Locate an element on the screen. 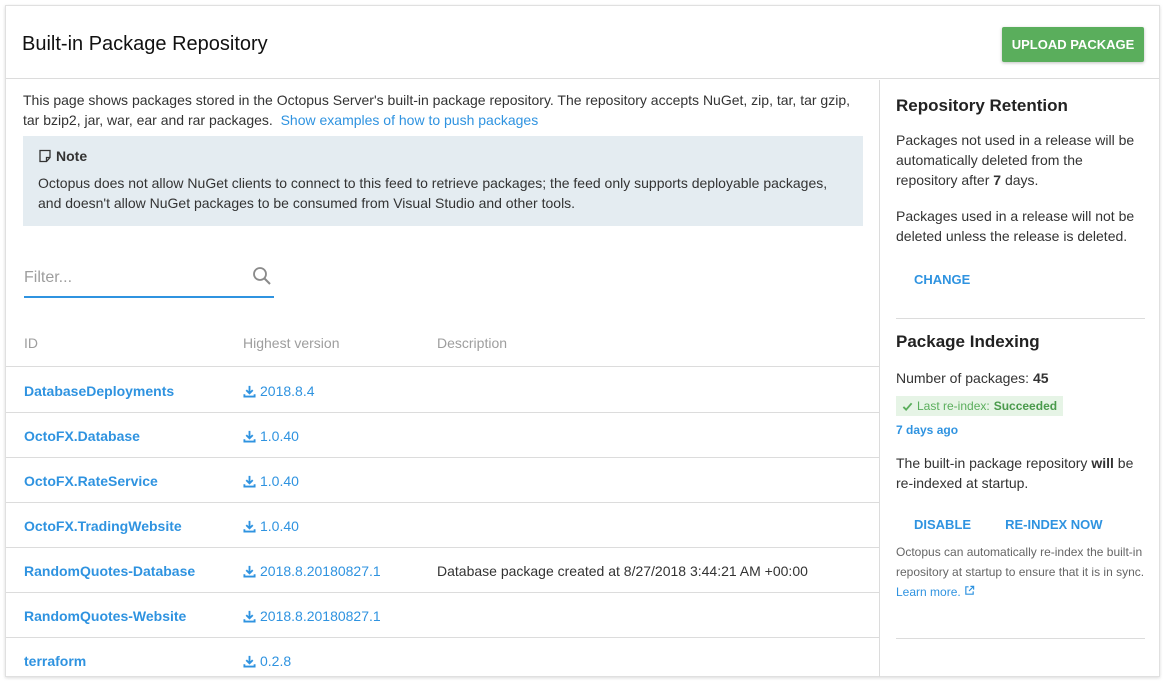 Image resolution: width=1166 pixels, height=682 pixels. table-header: ID Highest version Description is located at coordinates (442, 347).